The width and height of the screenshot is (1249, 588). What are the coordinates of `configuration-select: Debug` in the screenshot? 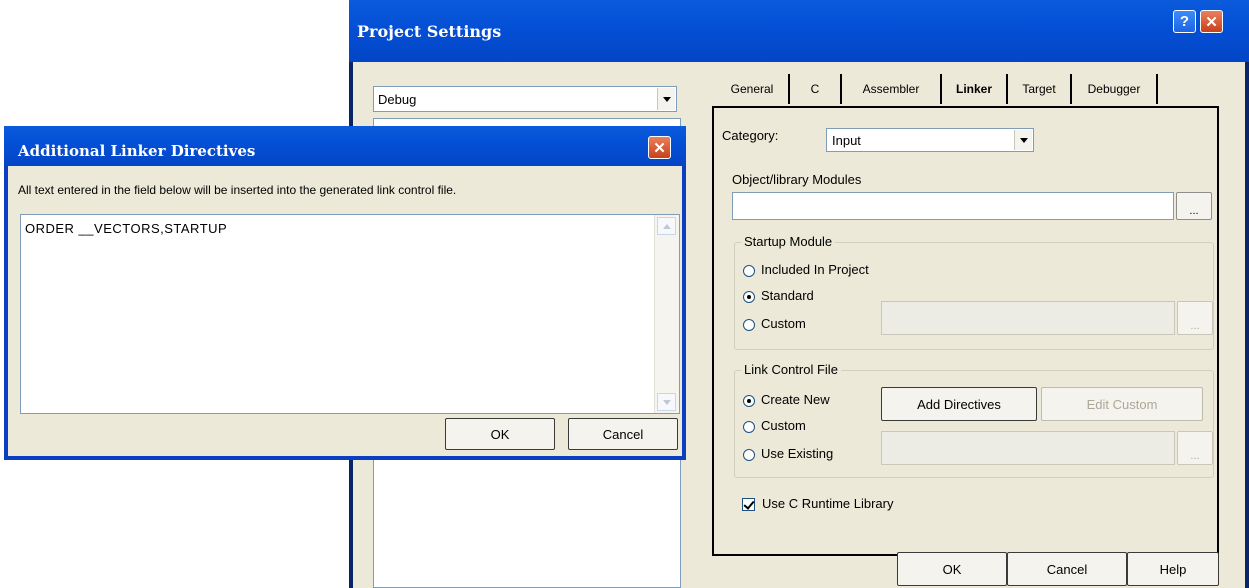 It's located at (525, 99).